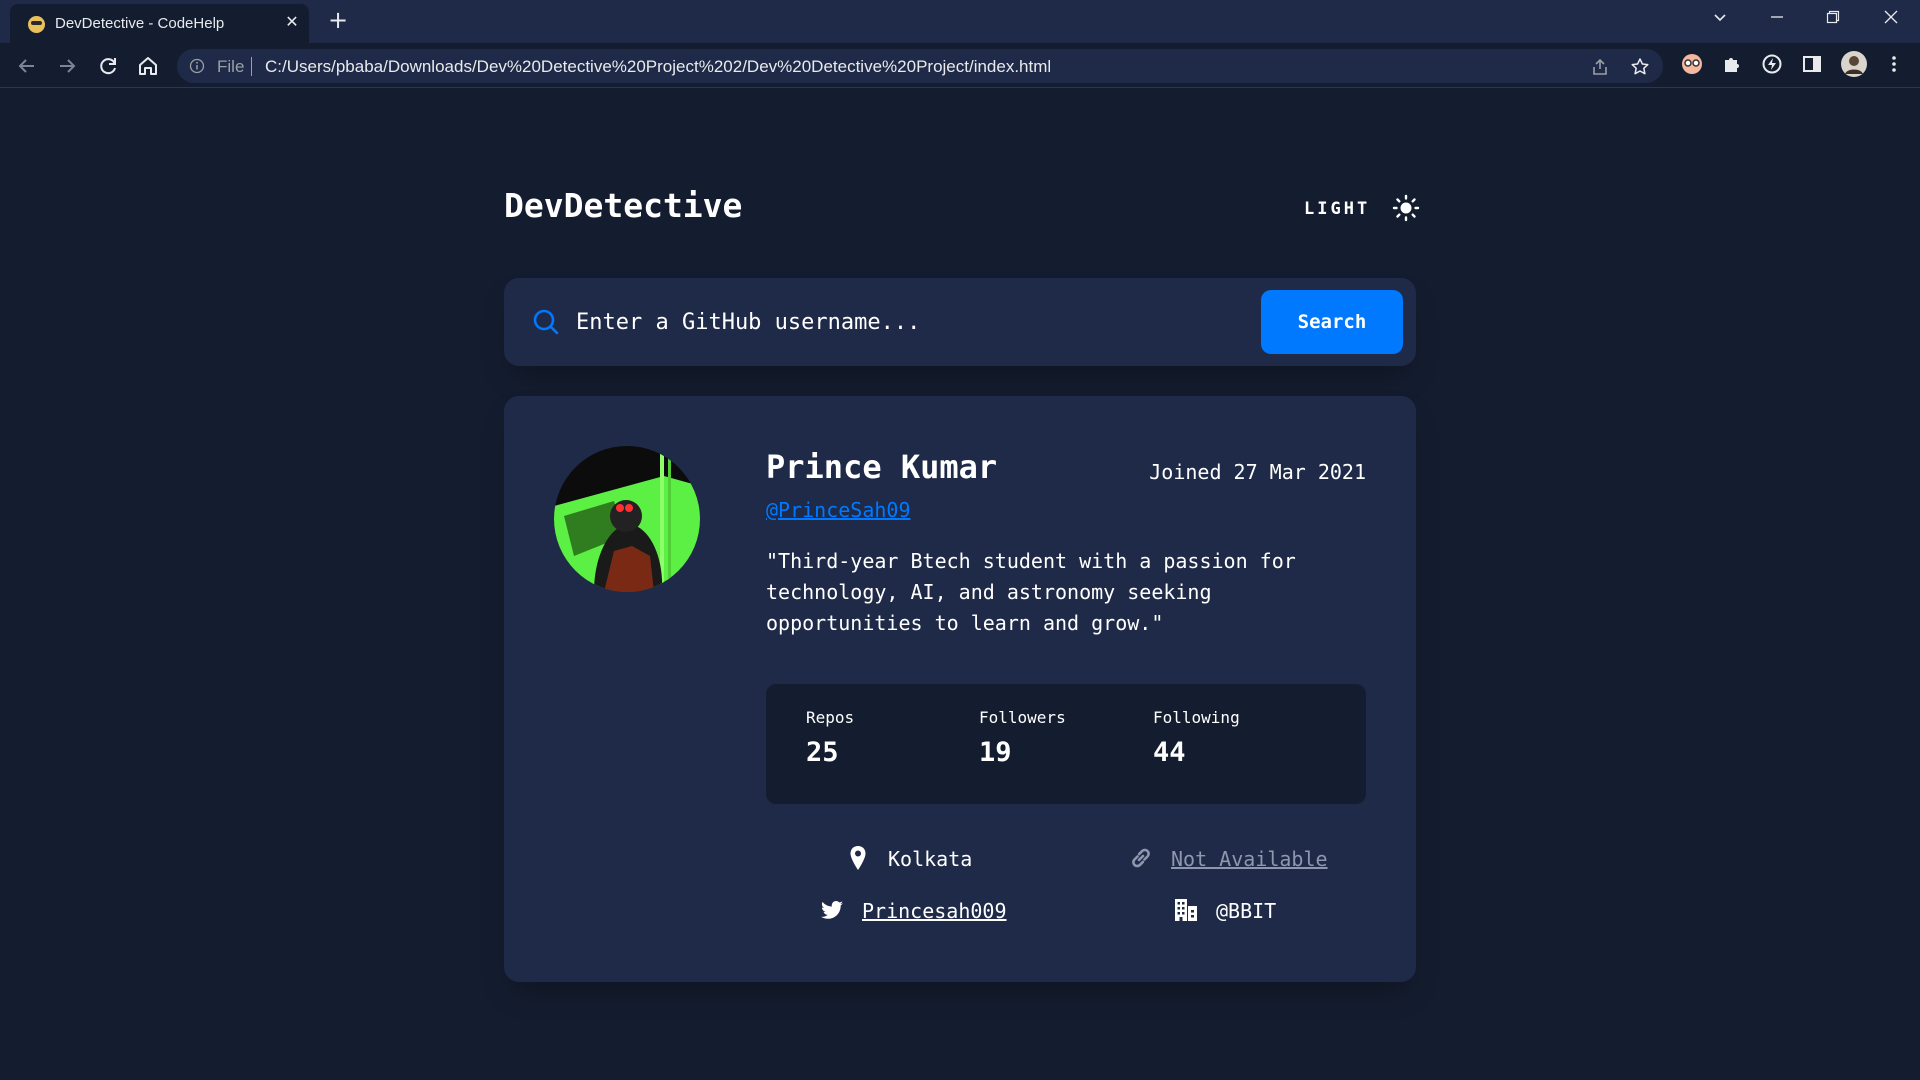 This screenshot has width=1920, height=1080. Describe the element at coordinates (108, 66) in the screenshot. I see `reload-icon` at that location.